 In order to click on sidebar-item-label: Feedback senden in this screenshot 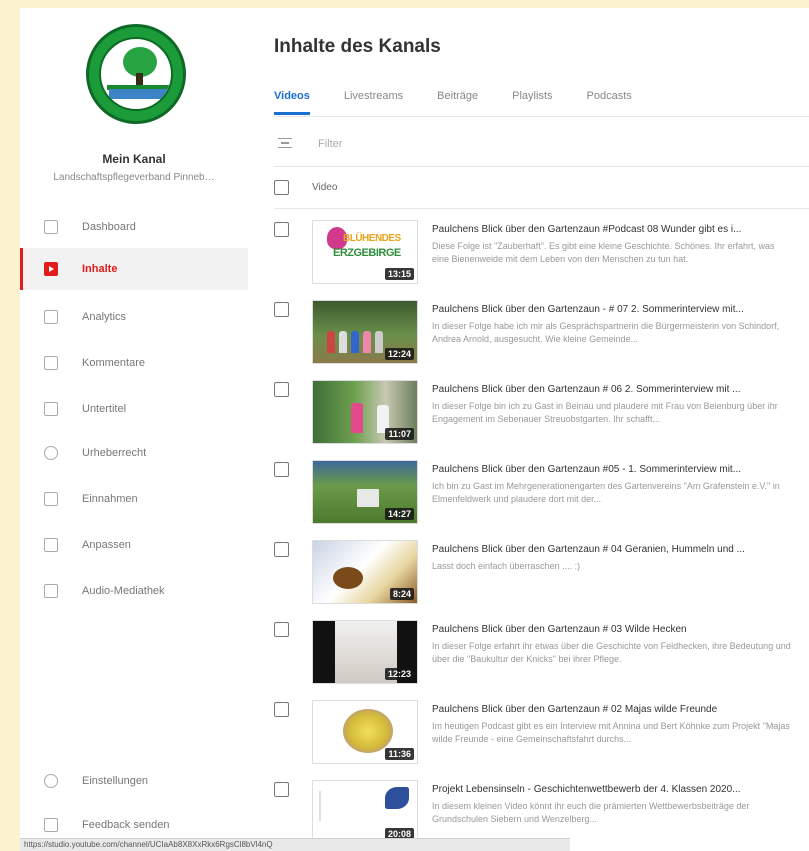, I will do `click(126, 825)`.